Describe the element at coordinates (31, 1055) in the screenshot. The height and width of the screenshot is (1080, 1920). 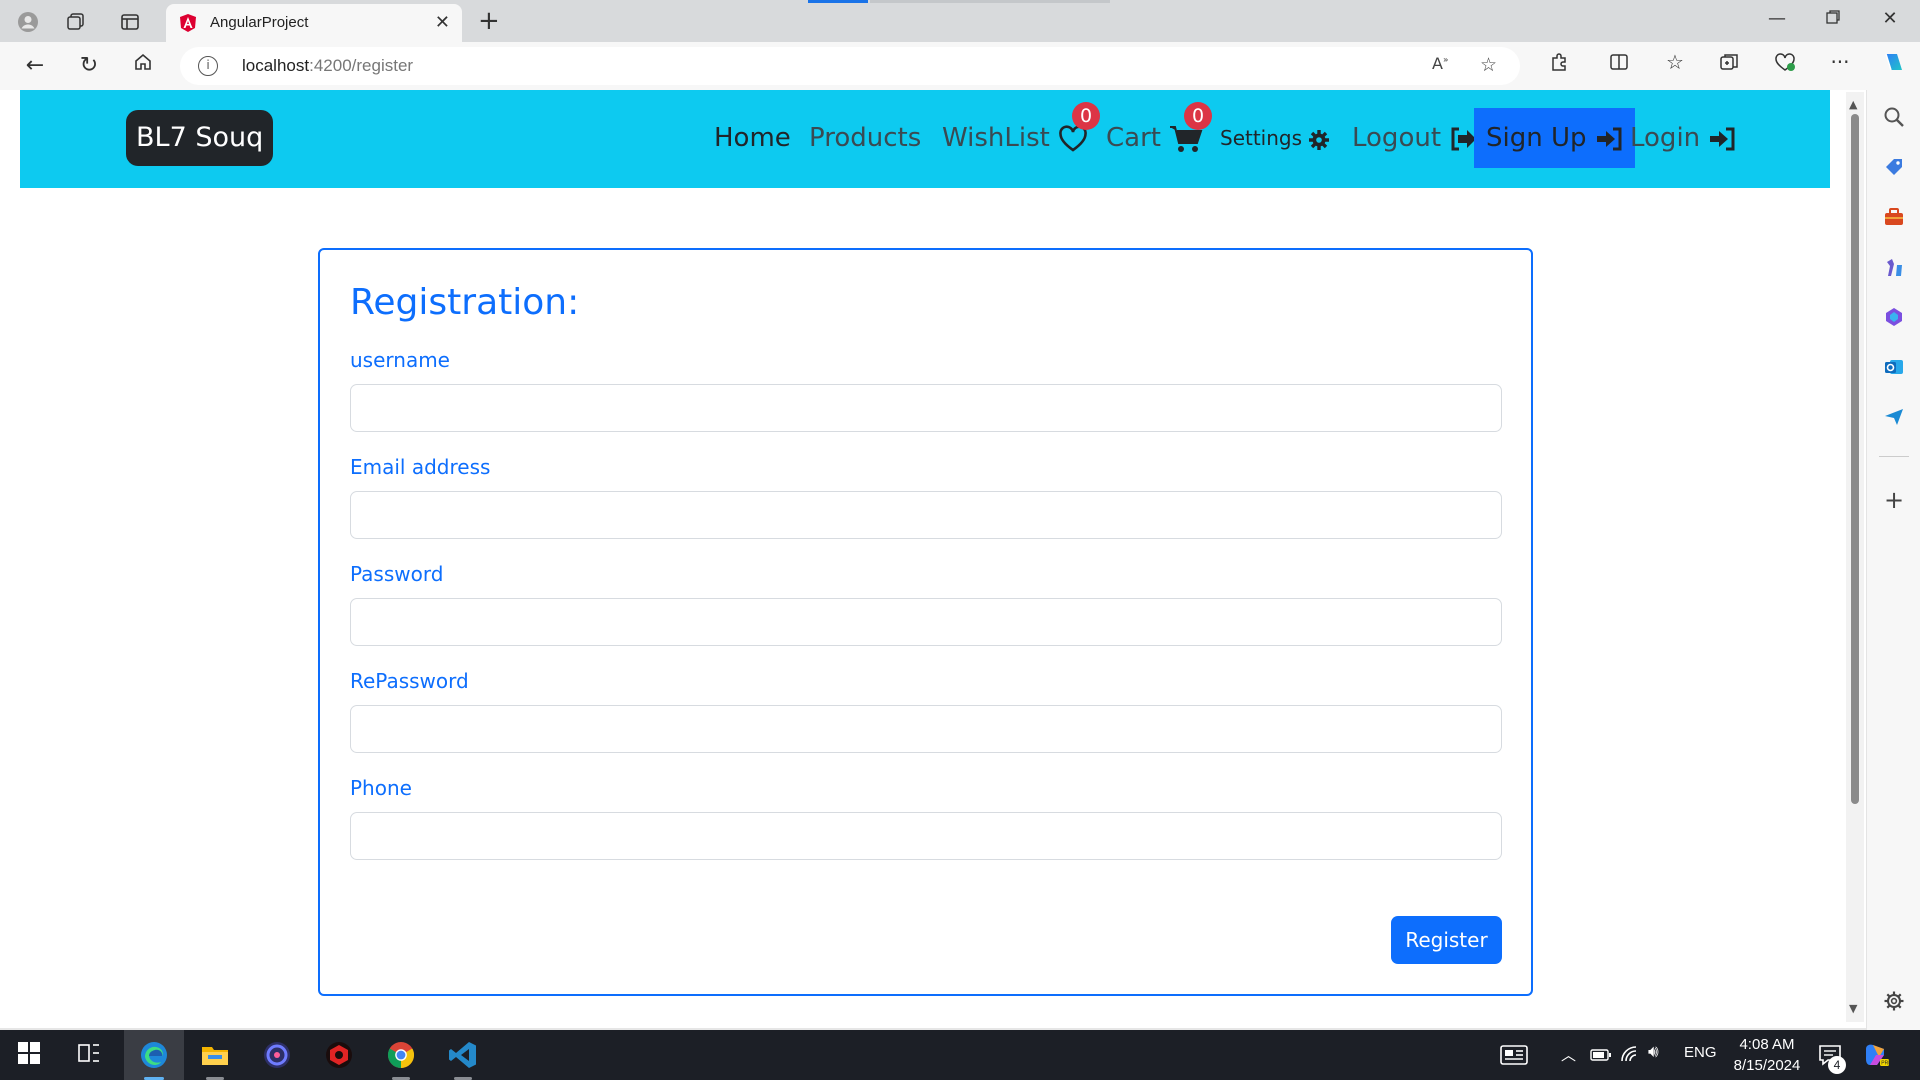
I see `start-icon` at that location.